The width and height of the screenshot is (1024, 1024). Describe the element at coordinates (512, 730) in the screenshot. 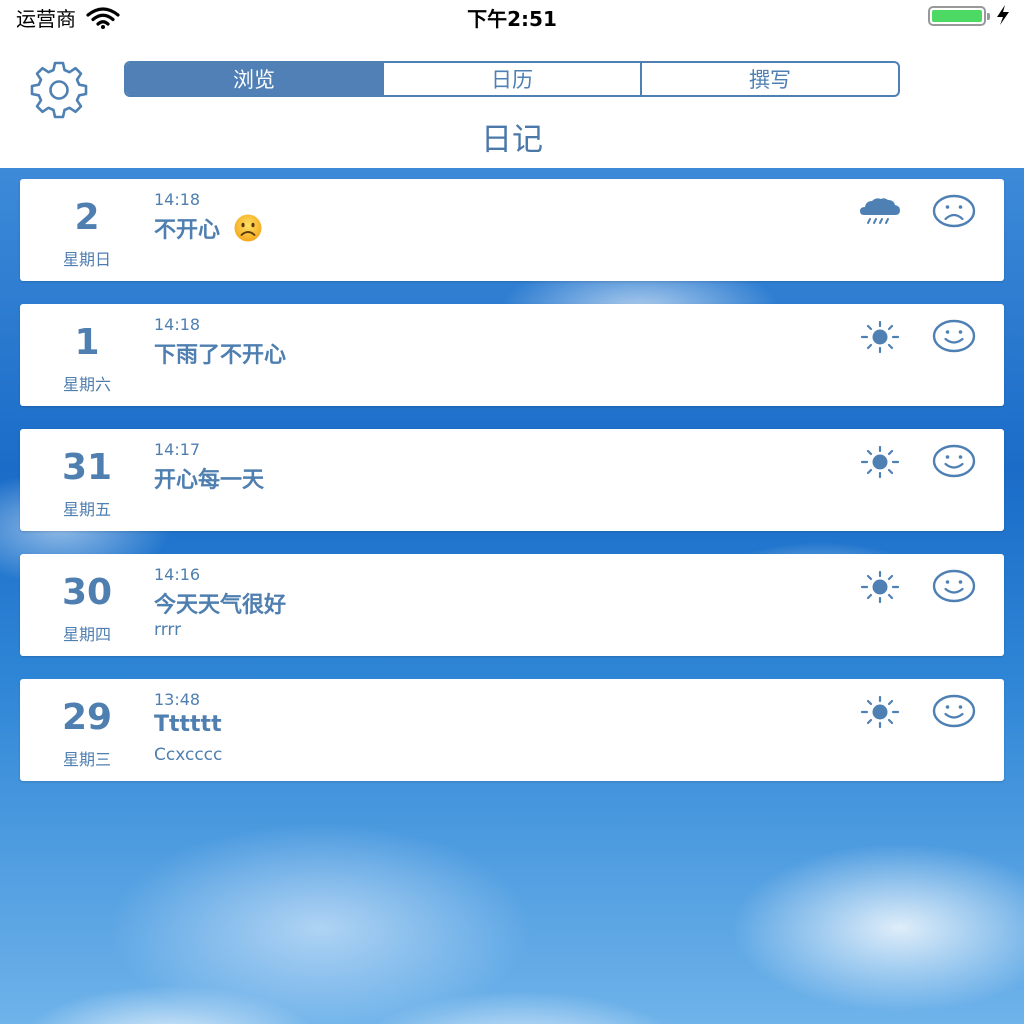

I see `diary-entry-card: 29 星期三 13:48 Tttttt Ccxcccc` at that location.